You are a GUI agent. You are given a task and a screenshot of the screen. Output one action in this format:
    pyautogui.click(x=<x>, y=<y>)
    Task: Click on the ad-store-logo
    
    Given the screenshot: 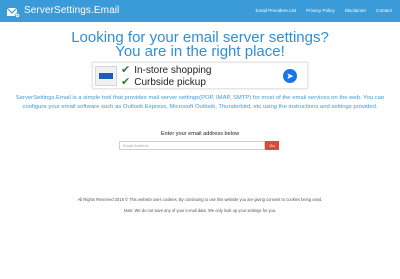 What is the action you would take?
    pyautogui.click(x=106, y=76)
    